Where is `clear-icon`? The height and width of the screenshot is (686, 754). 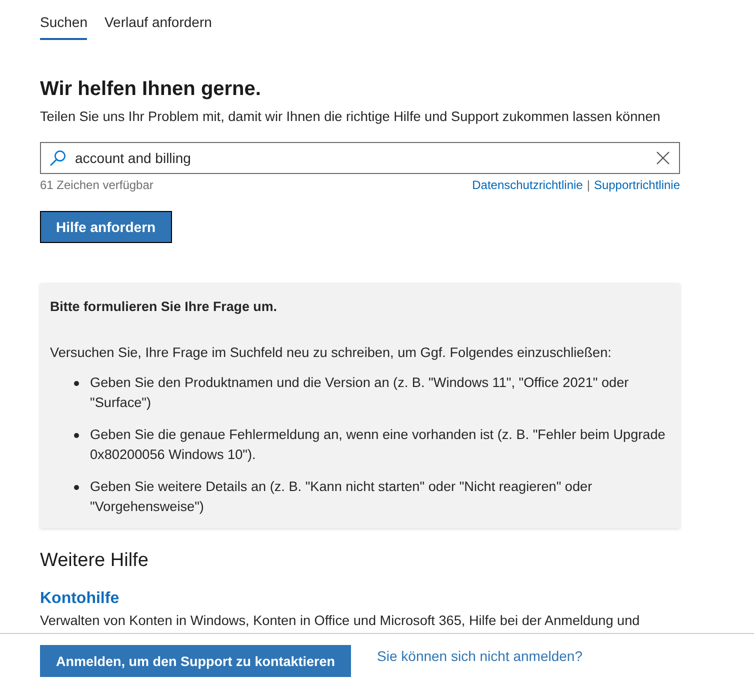 clear-icon is located at coordinates (663, 158).